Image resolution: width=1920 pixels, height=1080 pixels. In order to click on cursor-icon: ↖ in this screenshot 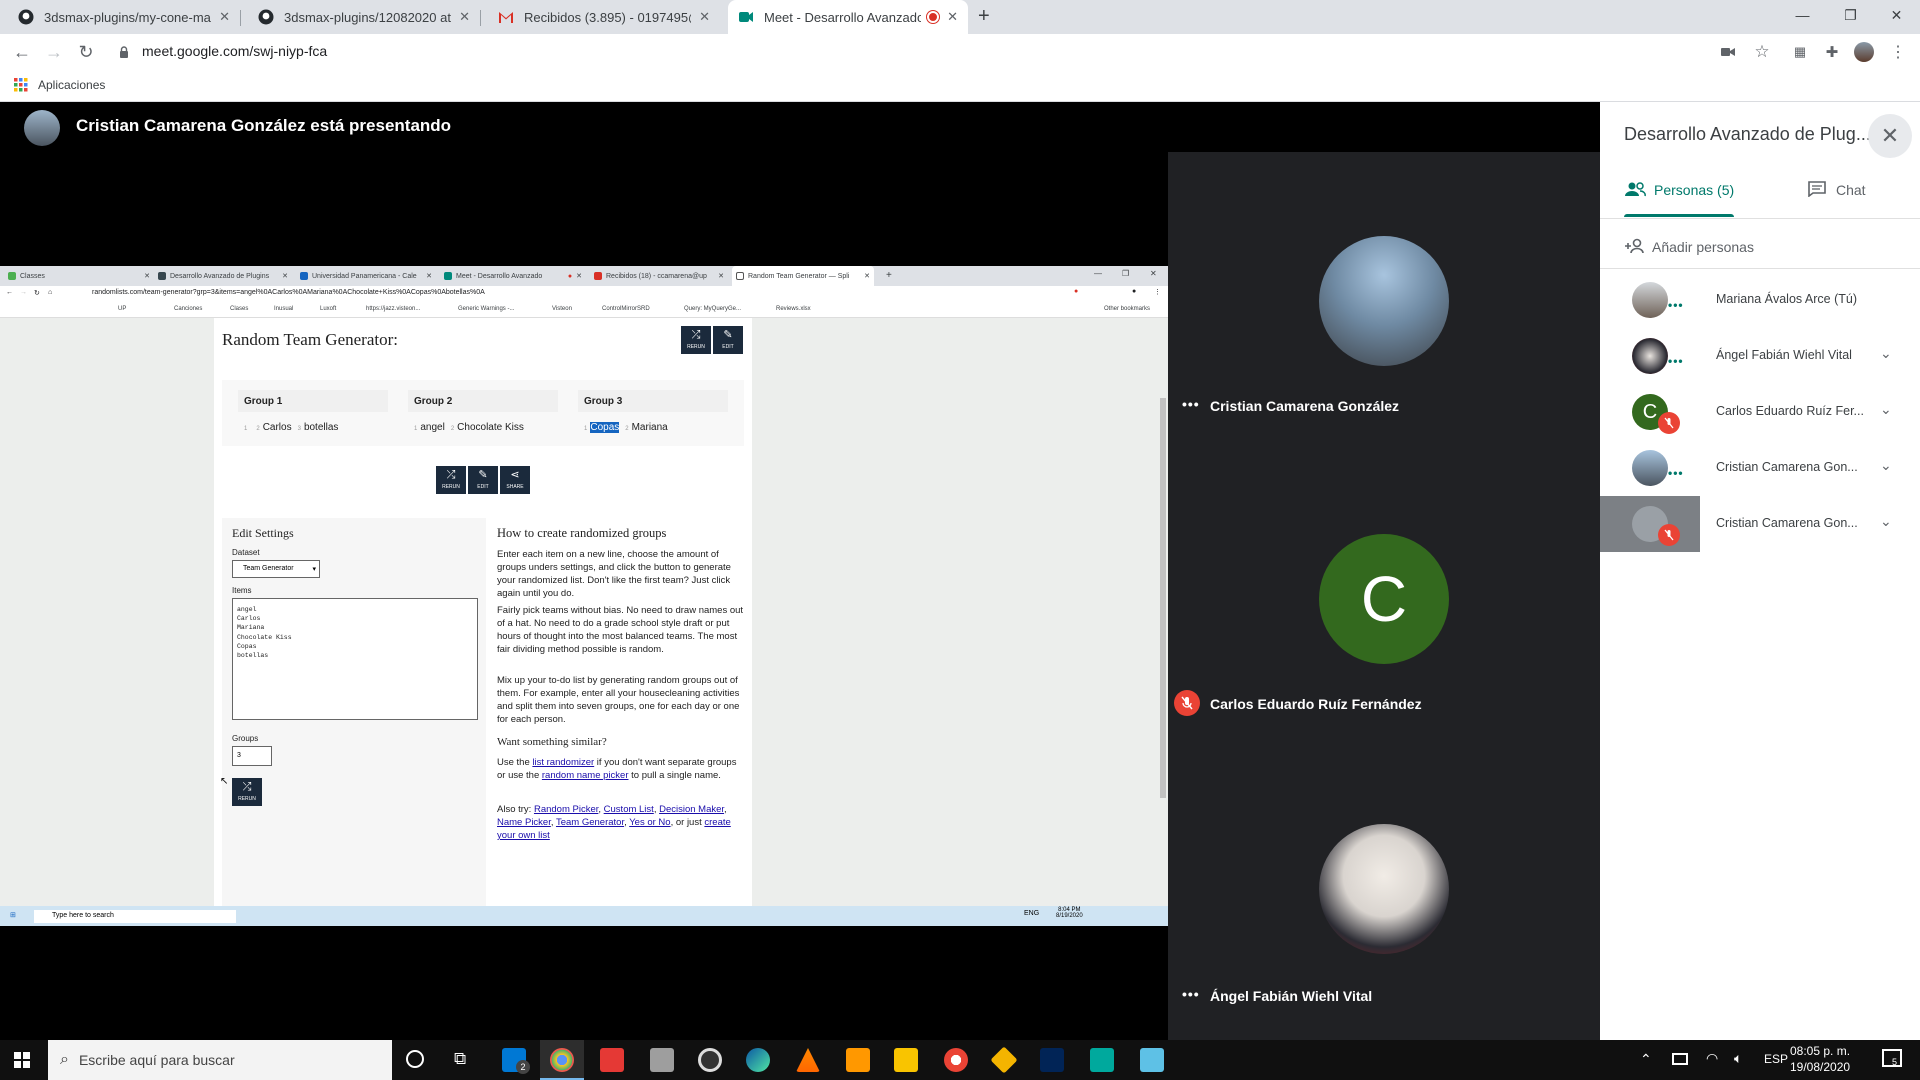, I will do `click(224, 781)`.